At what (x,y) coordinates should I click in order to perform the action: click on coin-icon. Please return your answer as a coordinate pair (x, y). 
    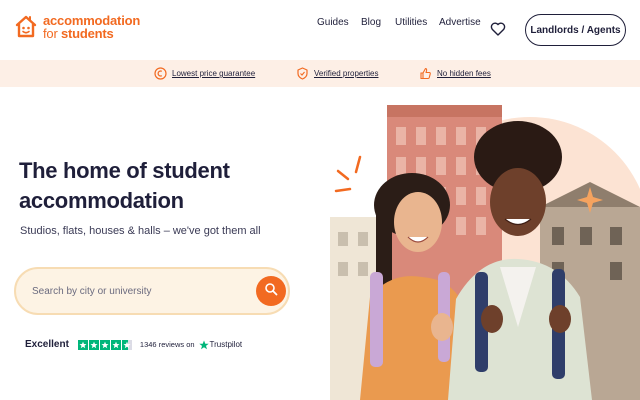
    Looking at the image, I should click on (160, 73).